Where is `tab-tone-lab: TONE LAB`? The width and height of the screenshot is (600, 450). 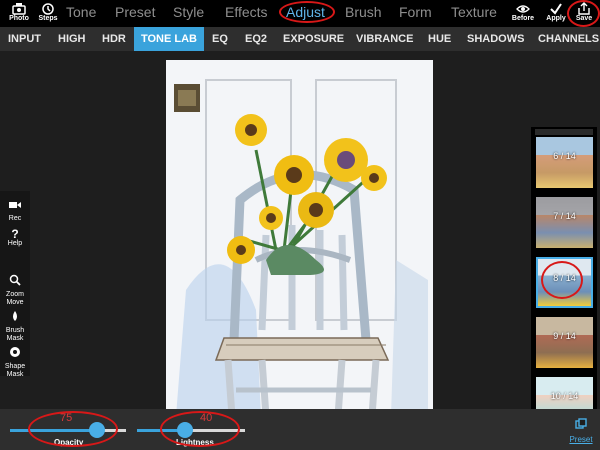
tab-tone-lab: TONE LAB is located at coordinates (169, 39).